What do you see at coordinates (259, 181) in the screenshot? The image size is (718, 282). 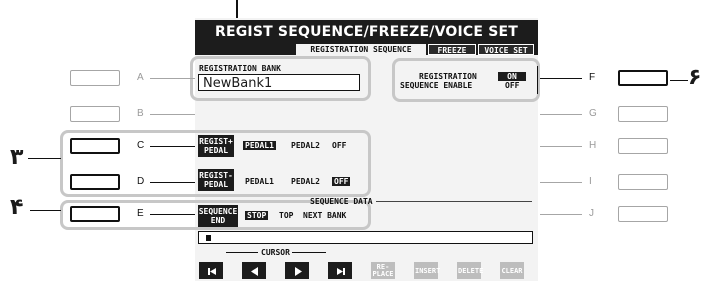 I see `d-option-pedal1: PEDAL1` at bounding box center [259, 181].